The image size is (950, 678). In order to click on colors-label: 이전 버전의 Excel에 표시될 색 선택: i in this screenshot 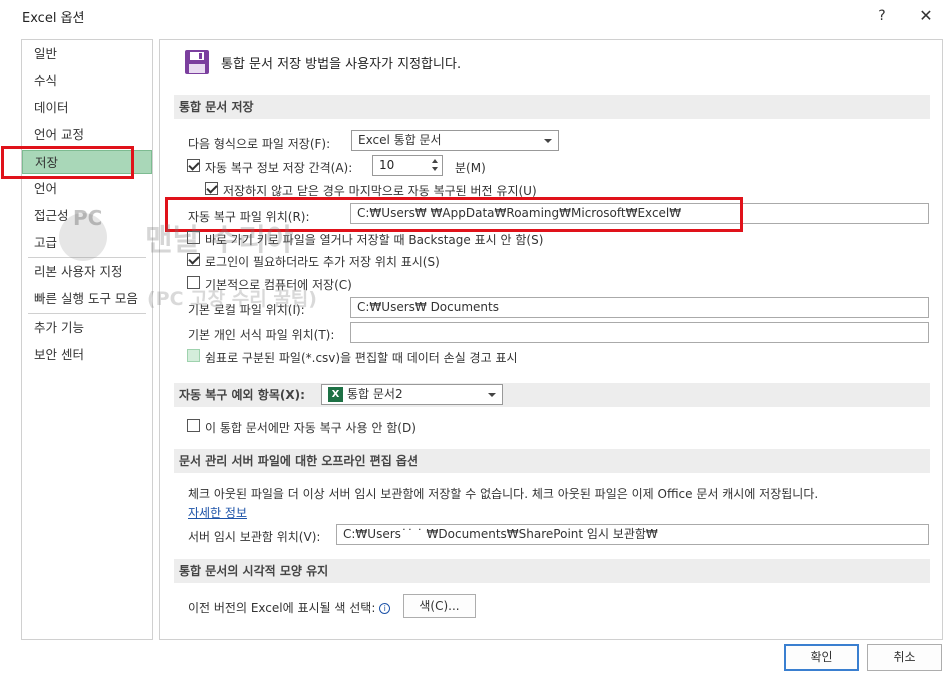, I will do `click(289, 607)`.